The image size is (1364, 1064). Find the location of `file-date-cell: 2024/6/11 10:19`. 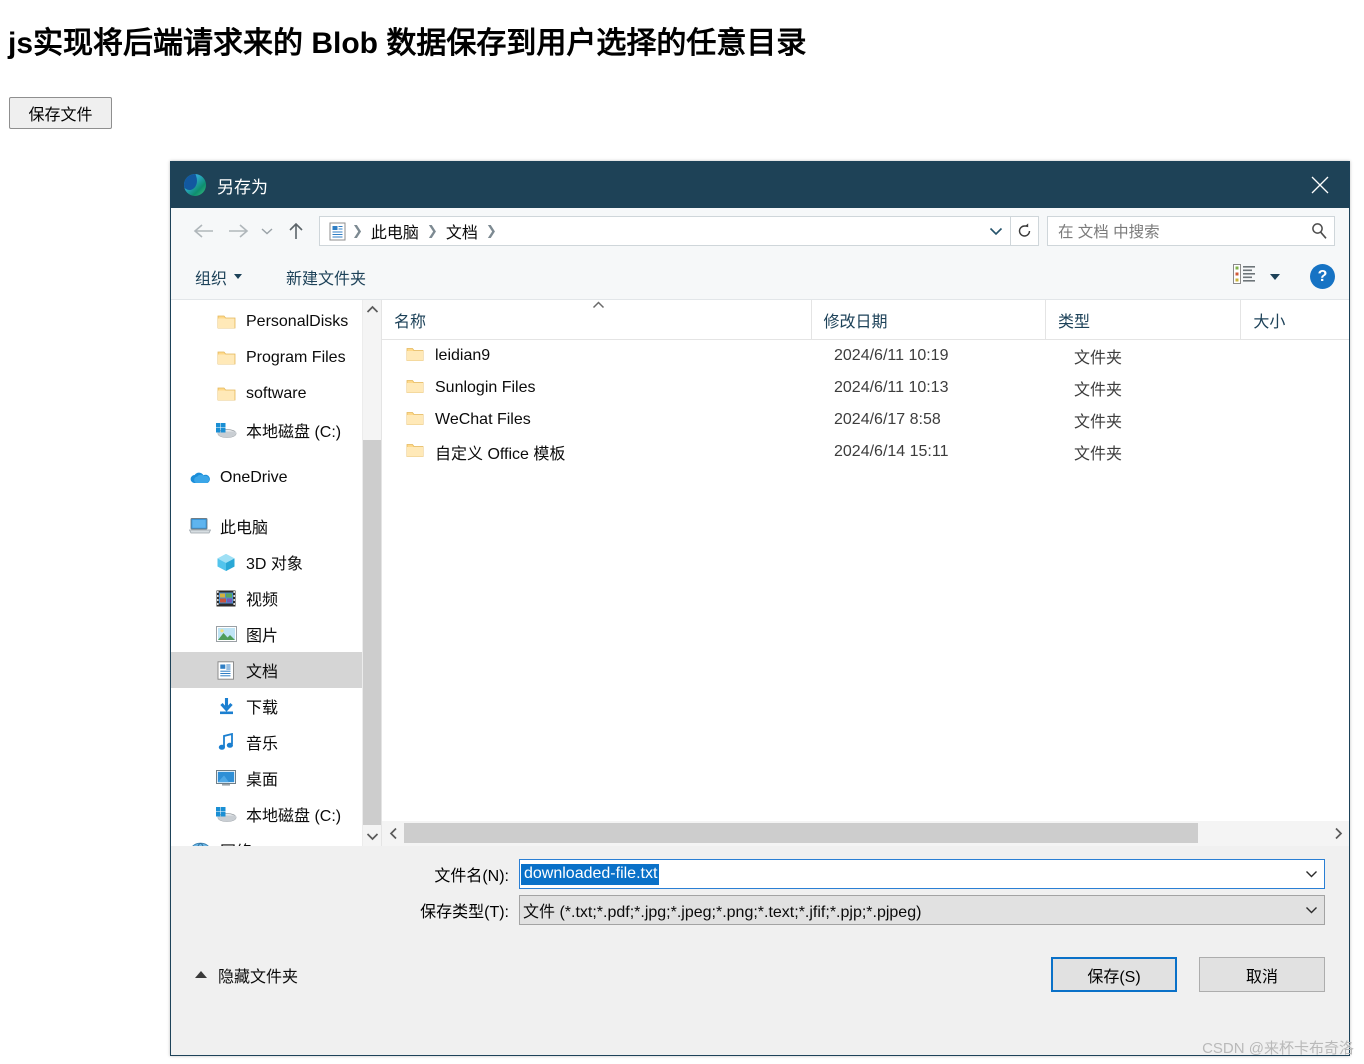

file-date-cell: 2024/6/11 10:19 is located at coordinates (891, 355).